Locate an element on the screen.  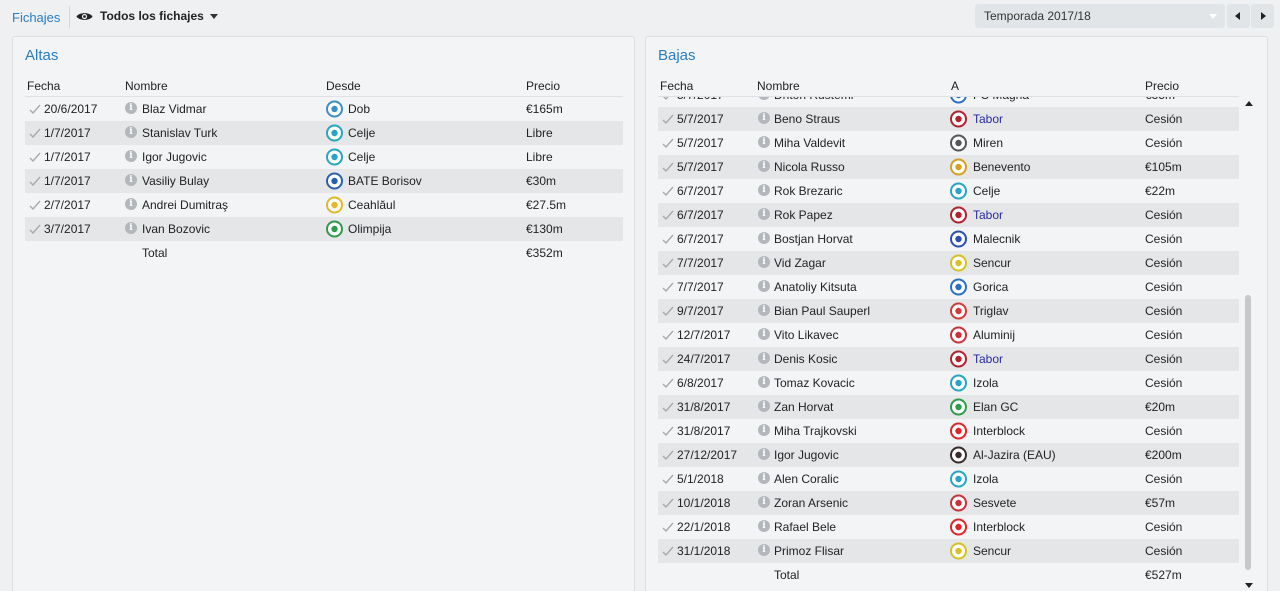
transfer-row: 5/7/2017 i Driton Rustemi FC Magna €35m is located at coordinates (948, 102).